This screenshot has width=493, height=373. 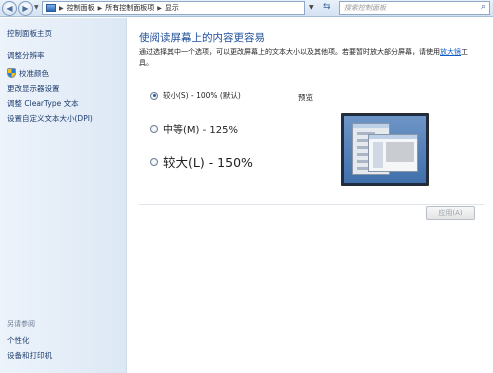 I want to click on address-dropdown-icon: ▼, so click(x=311, y=7).